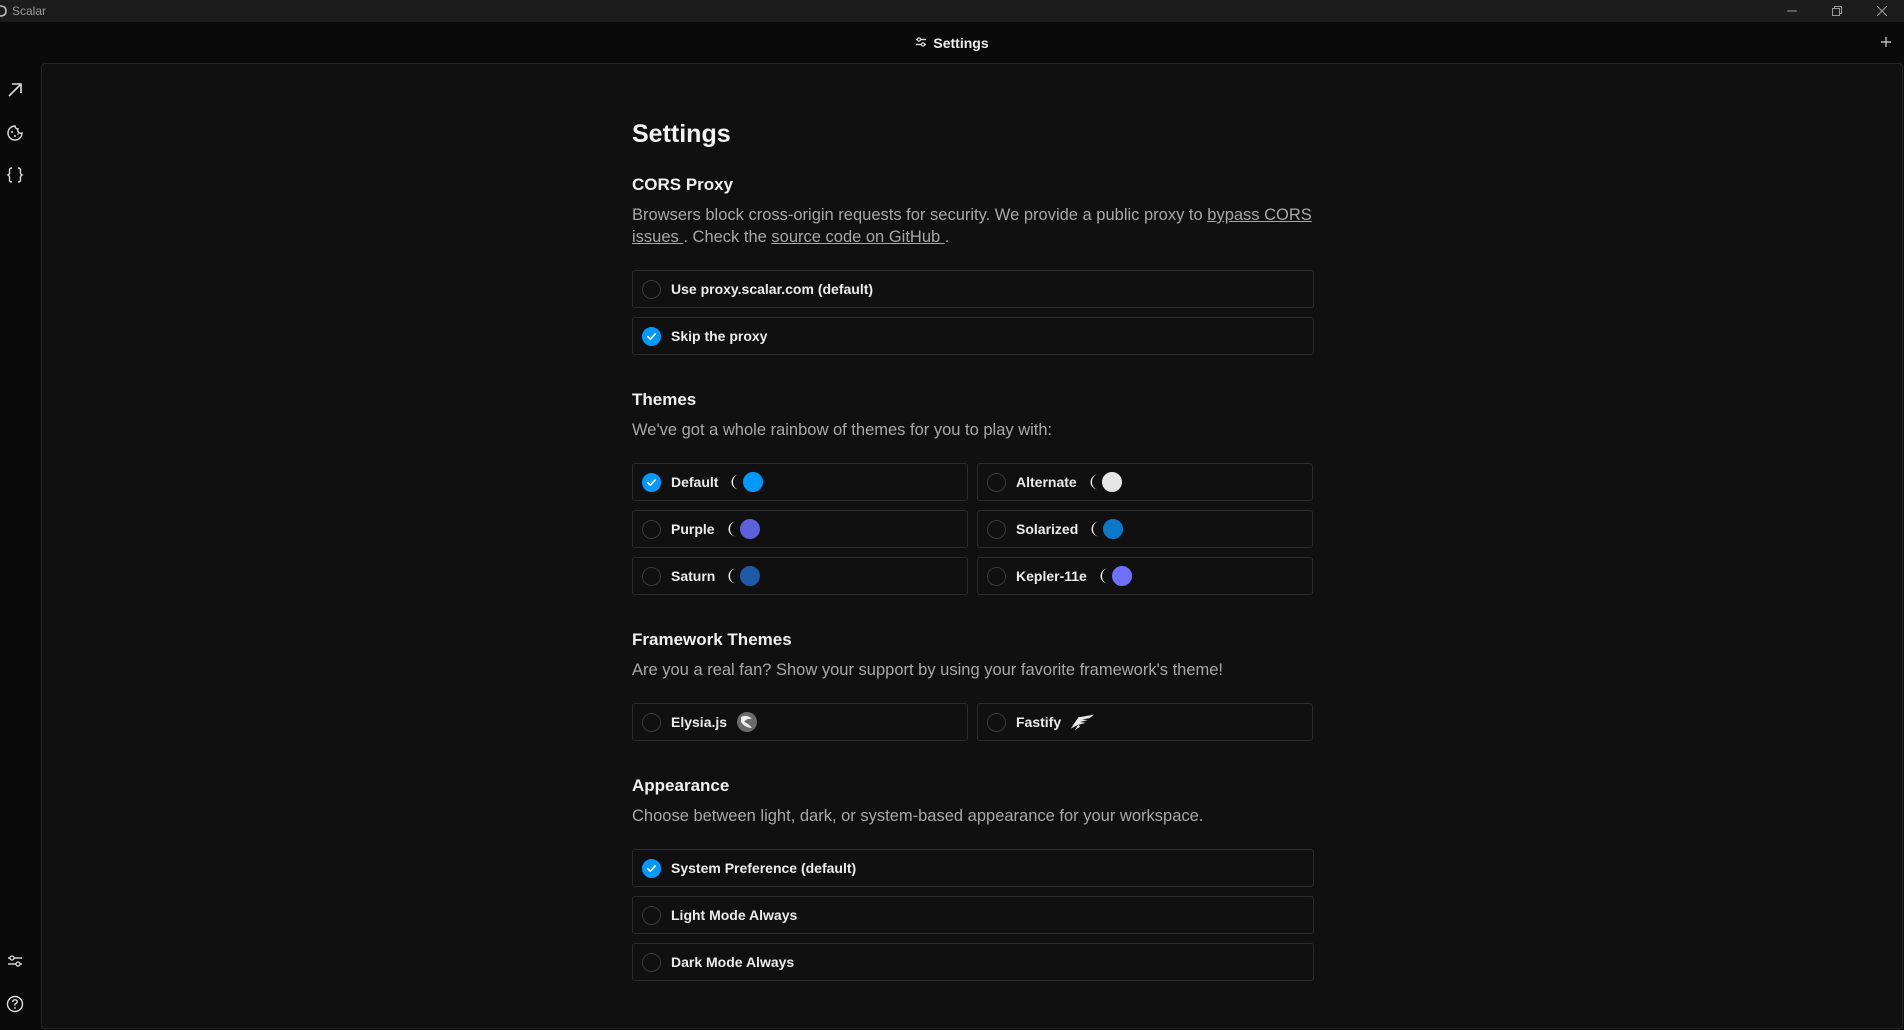 The image size is (1904, 1030). Describe the element at coordinates (800, 576) in the screenshot. I see `theme-option-saturn: Saturn` at that location.